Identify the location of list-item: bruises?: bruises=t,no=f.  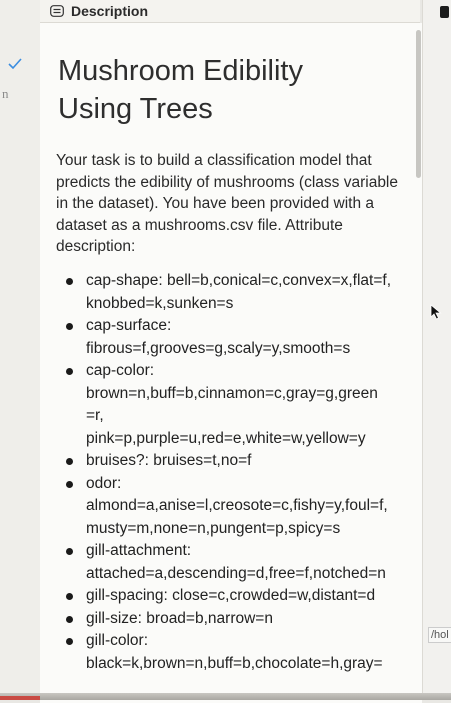
(231, 461).